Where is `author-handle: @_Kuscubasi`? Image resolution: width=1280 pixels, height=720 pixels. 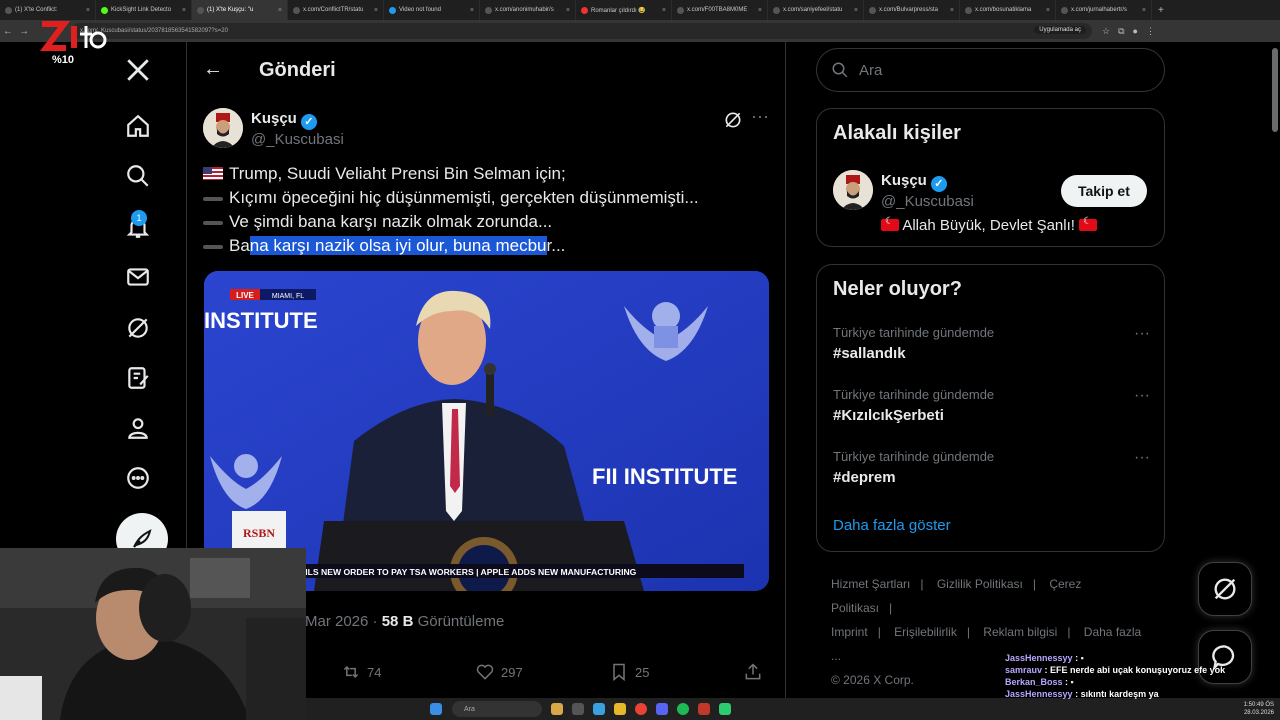
author-handle: @_Kuscubasi is located at coordinates (297, 139).